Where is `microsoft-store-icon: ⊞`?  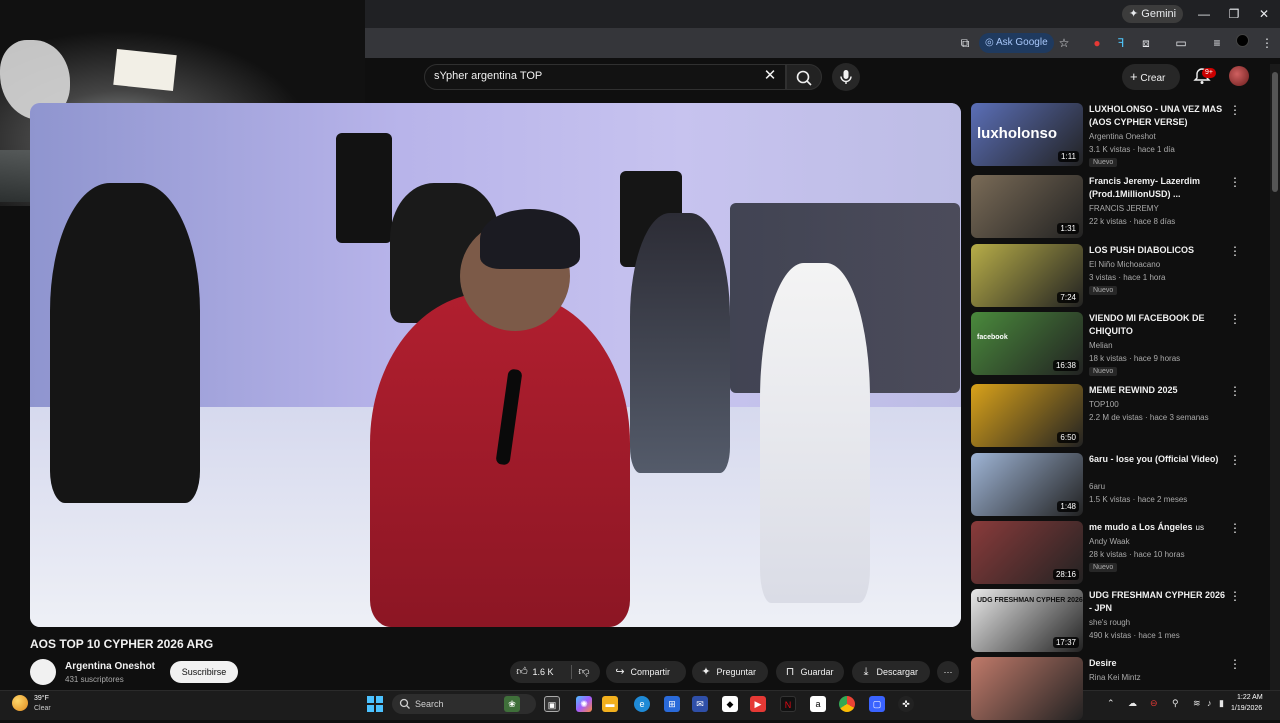
microsoft-store-icon: ⊞ is located at coordinates (672, 704).